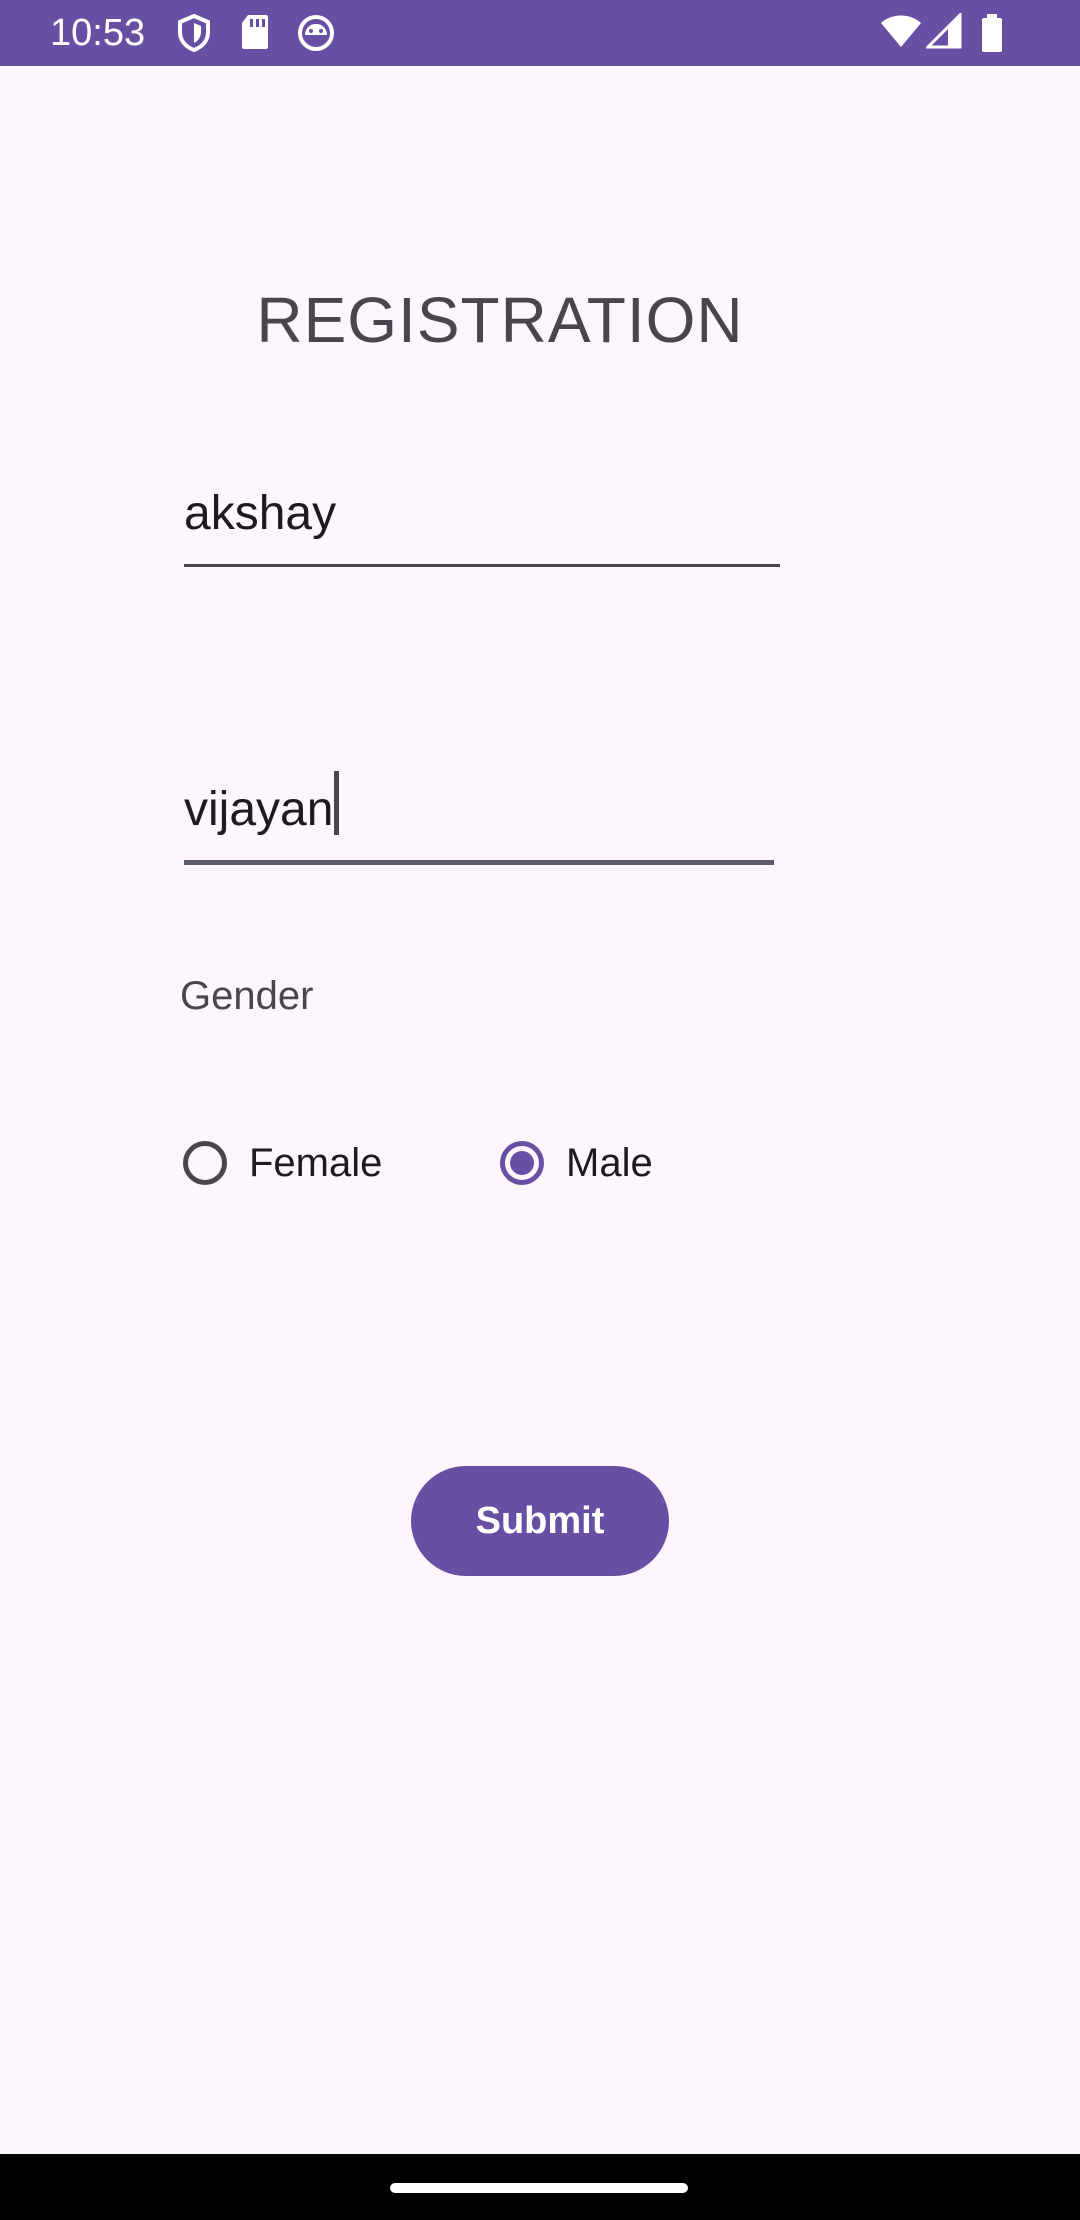 The height and width of the screenshot is (2220, 1080). I want to click on page-title: REGISTRATION, so click(500, 320).